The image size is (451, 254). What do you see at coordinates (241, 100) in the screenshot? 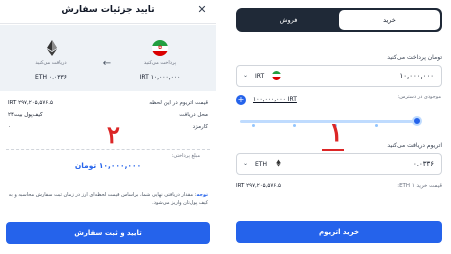
I see `deposit-plus-icon: +` at bounding box center [241, 100].